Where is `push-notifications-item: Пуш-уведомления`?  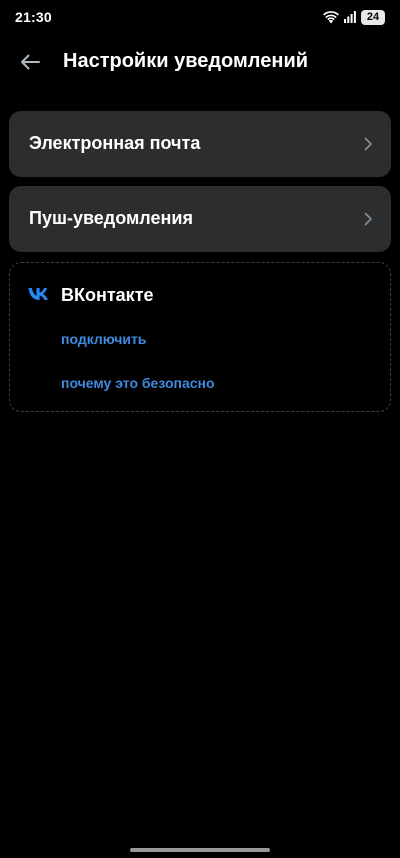 push-notifications-item: Пуш-уведомления is located at coordinates (200, 219).